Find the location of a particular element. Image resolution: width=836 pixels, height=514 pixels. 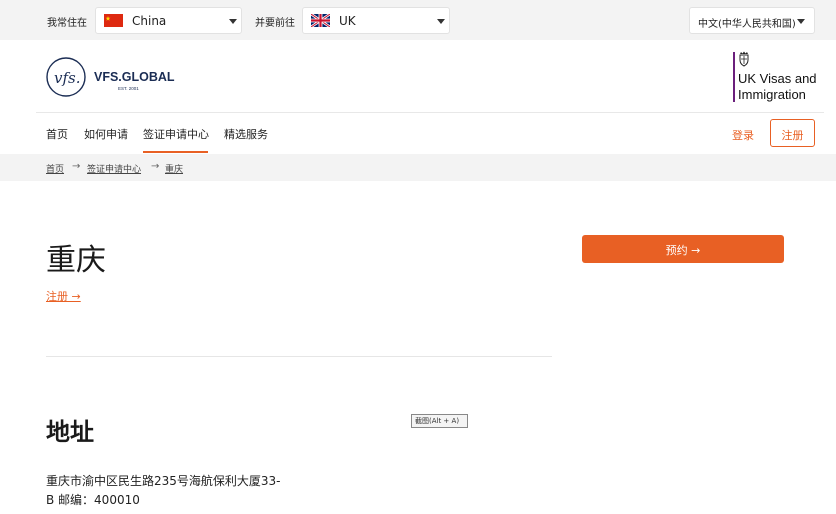

breadcrumb-current: 重庆 is located at coordinates (174, 170).